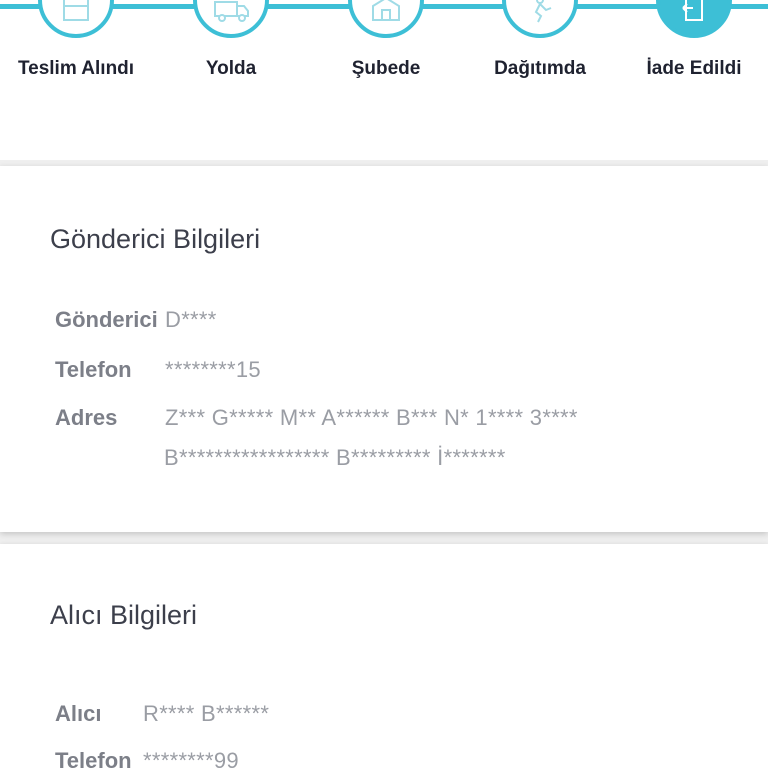 The width and height of the screenshot is (768, 784). What do you see at coordinates (213, 369) in the screenshot?
I see `sender-phone-value: ********15` at bounding box center [213, 369].